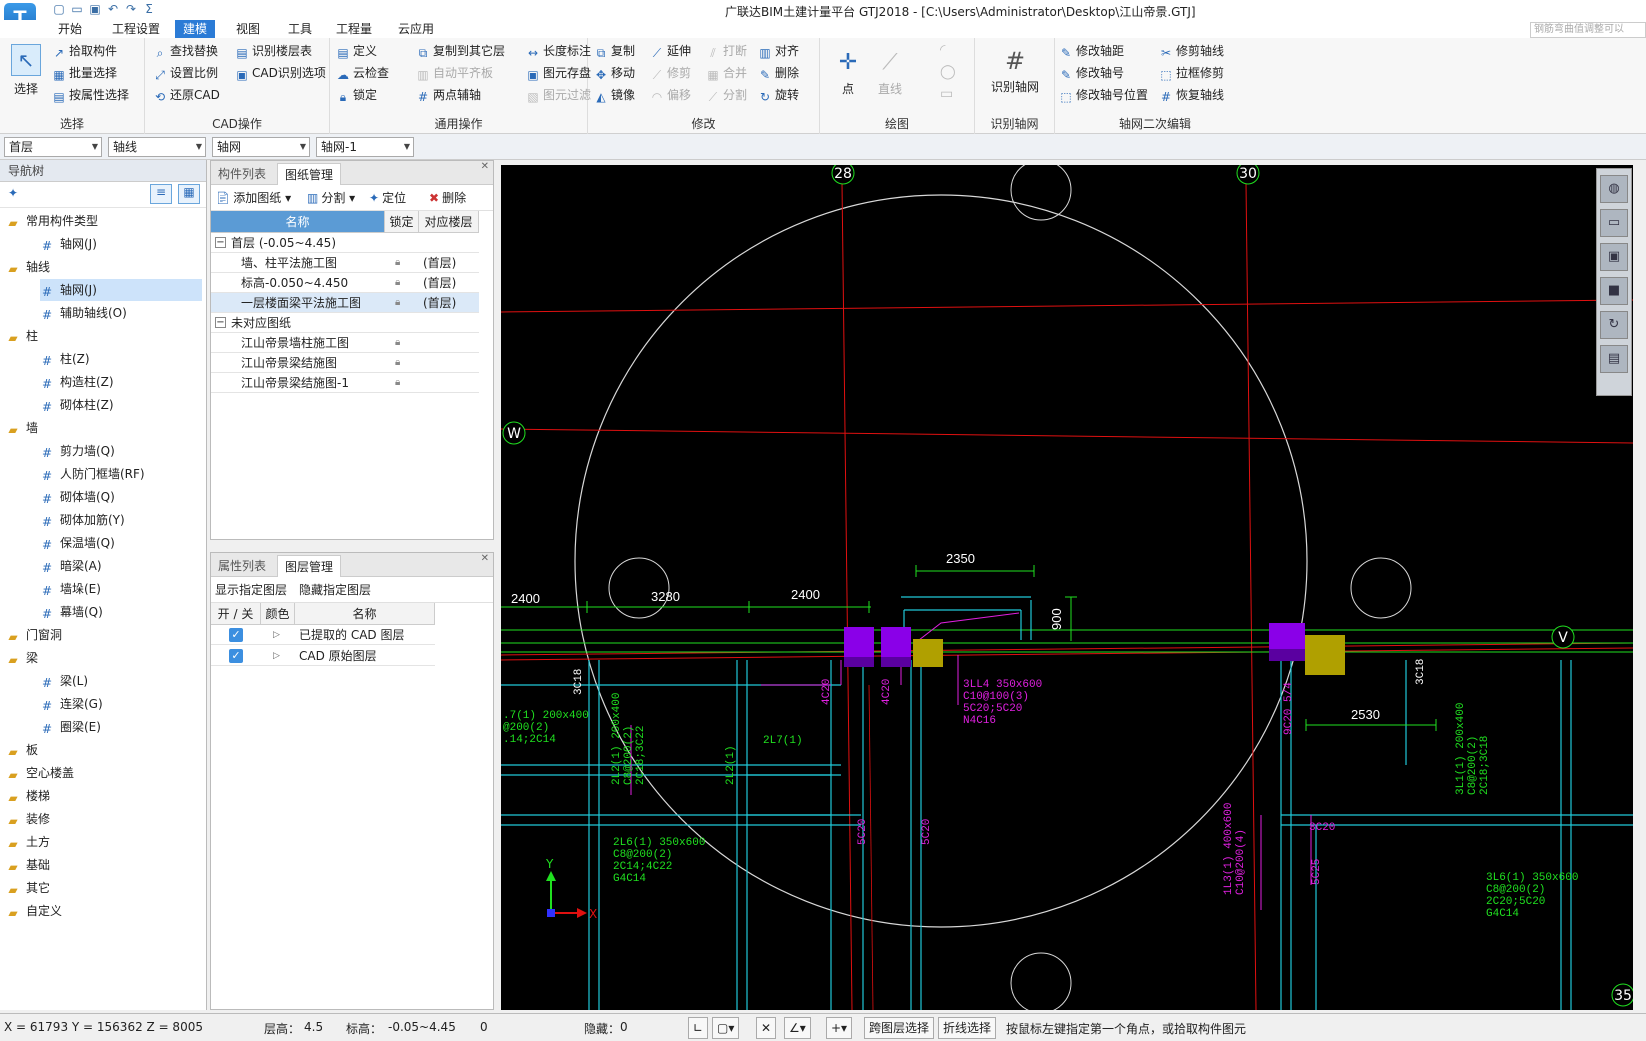 This screenshot has width=1646, height=1041. What do you see at coordinates (236, 614) in the screenshot?
I see `col-onoff: 开 / 关` at bounding box center [236, 614].